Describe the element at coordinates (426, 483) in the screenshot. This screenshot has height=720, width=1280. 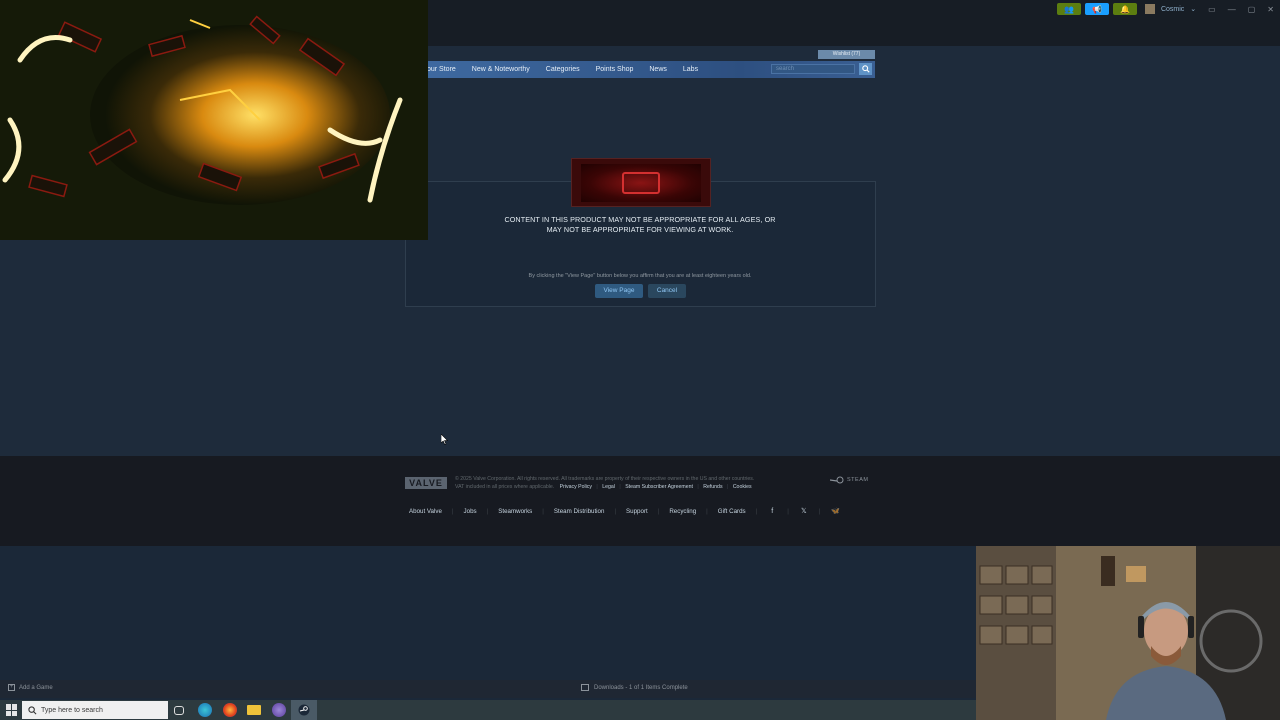
I see `valve-logo: VALVE` at that location.